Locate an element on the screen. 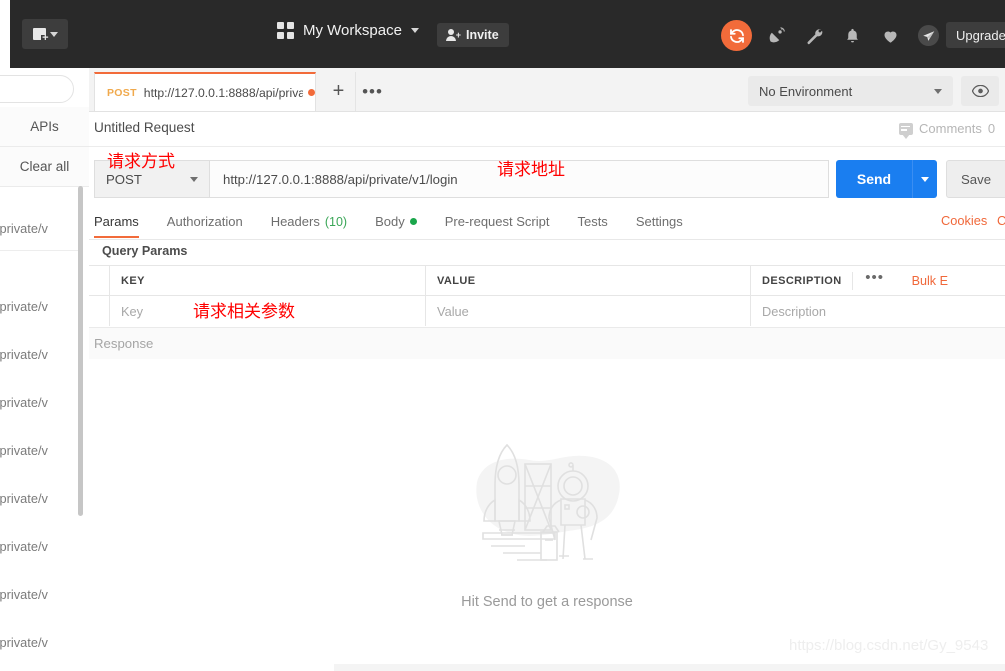  clear-all-button: Clear all is located at coordinates (44, 167).